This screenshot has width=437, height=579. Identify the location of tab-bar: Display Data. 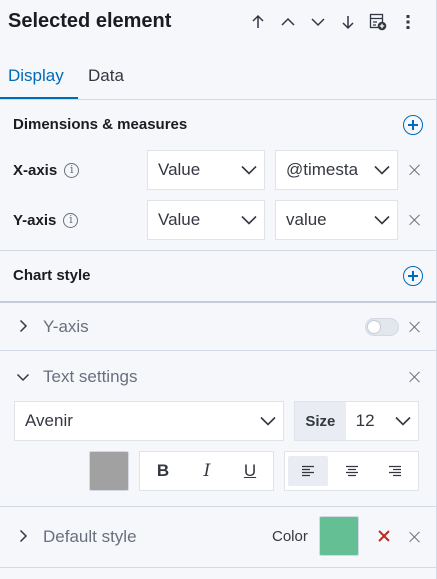
(218, 78).